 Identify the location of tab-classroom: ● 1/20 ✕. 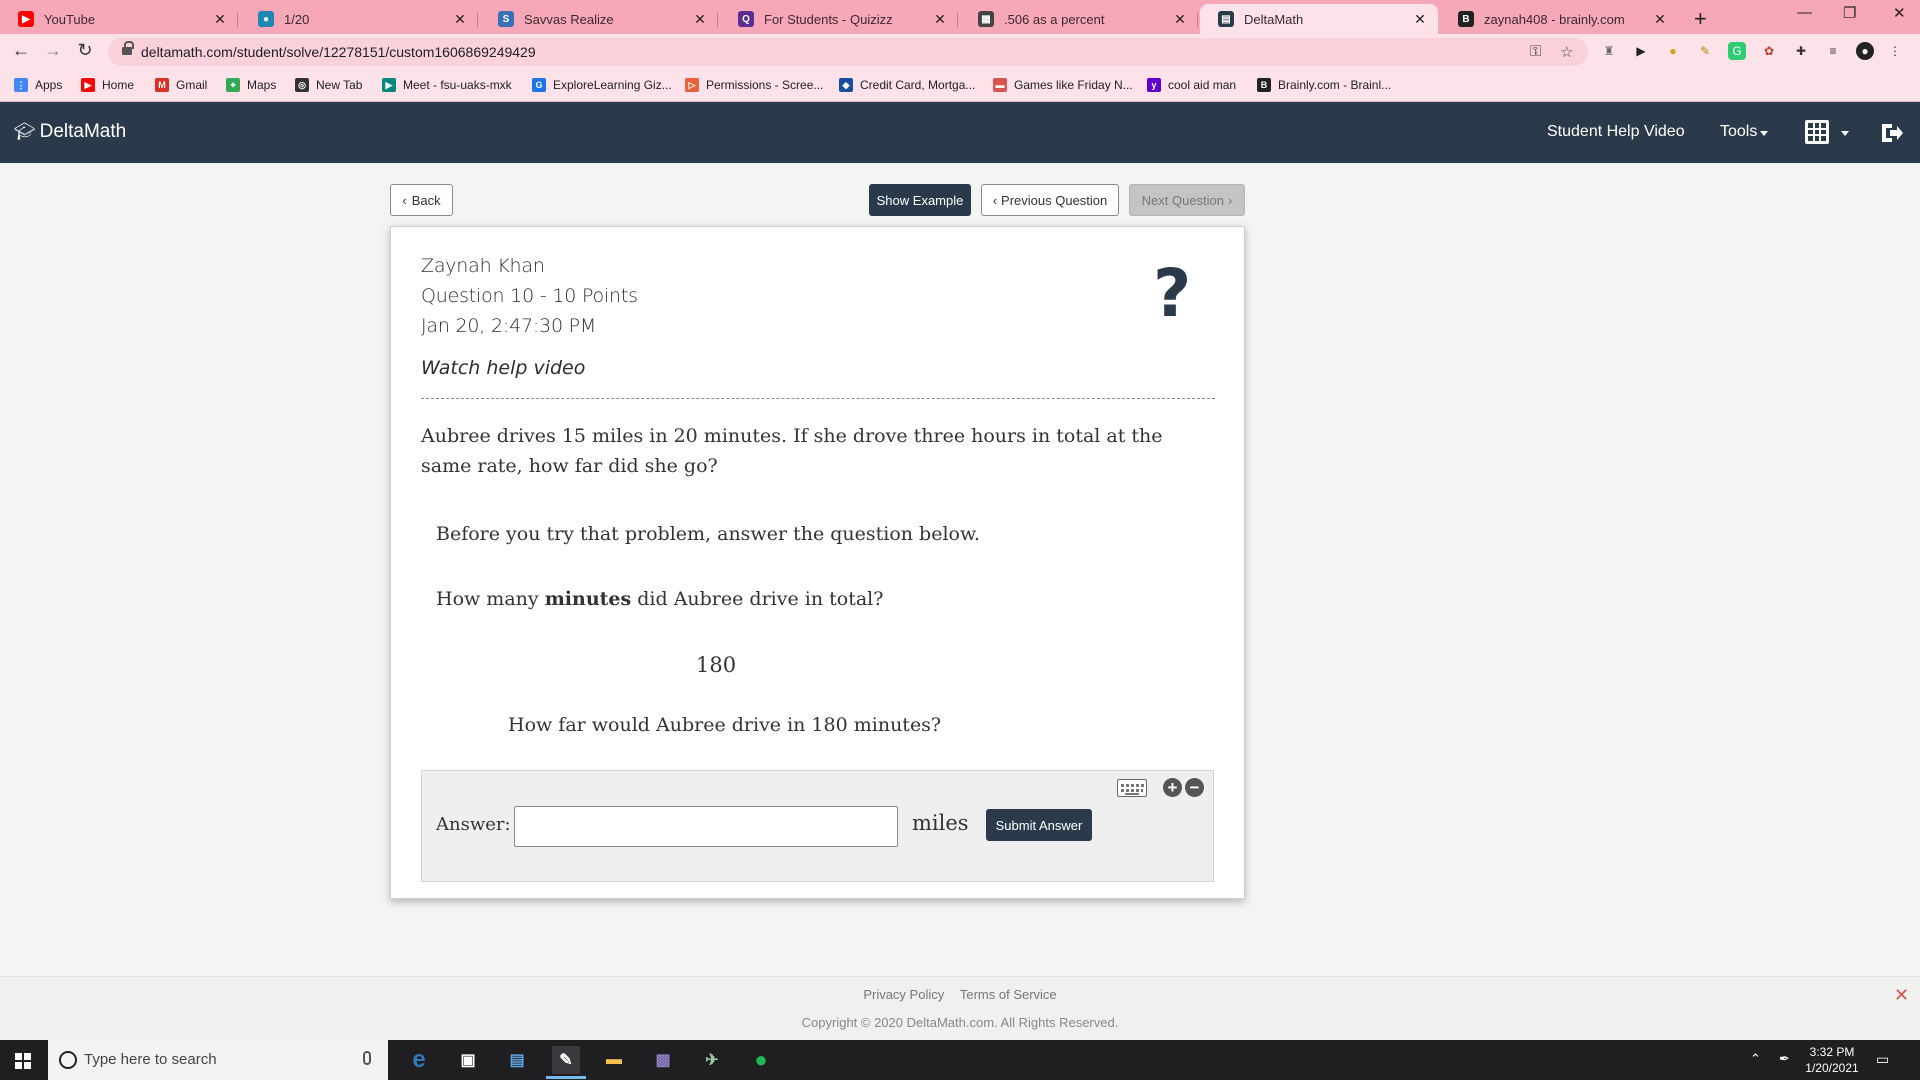
(359, 19).